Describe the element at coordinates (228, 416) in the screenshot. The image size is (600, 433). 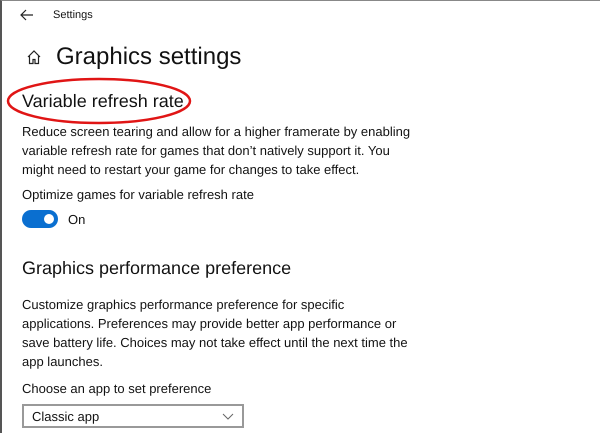
I see `chevron-icon` at that location.